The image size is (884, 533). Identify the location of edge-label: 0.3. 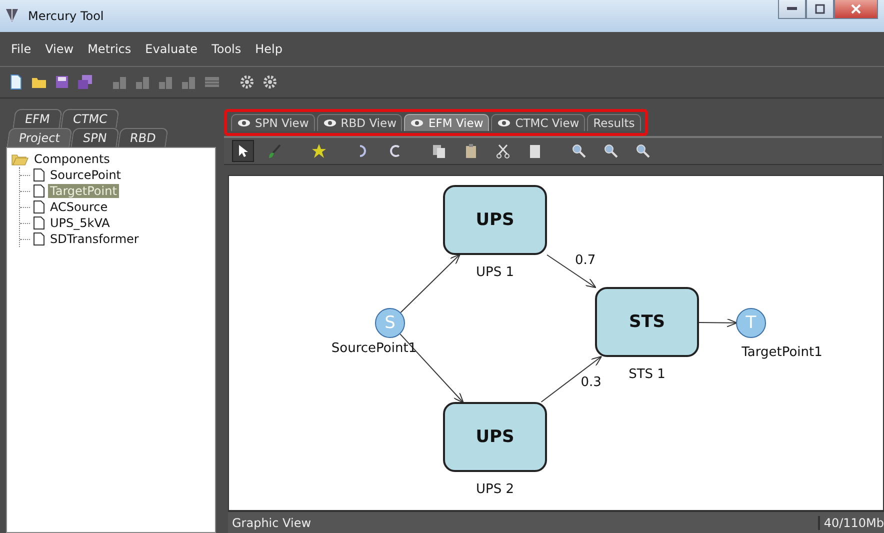
(591, 382).